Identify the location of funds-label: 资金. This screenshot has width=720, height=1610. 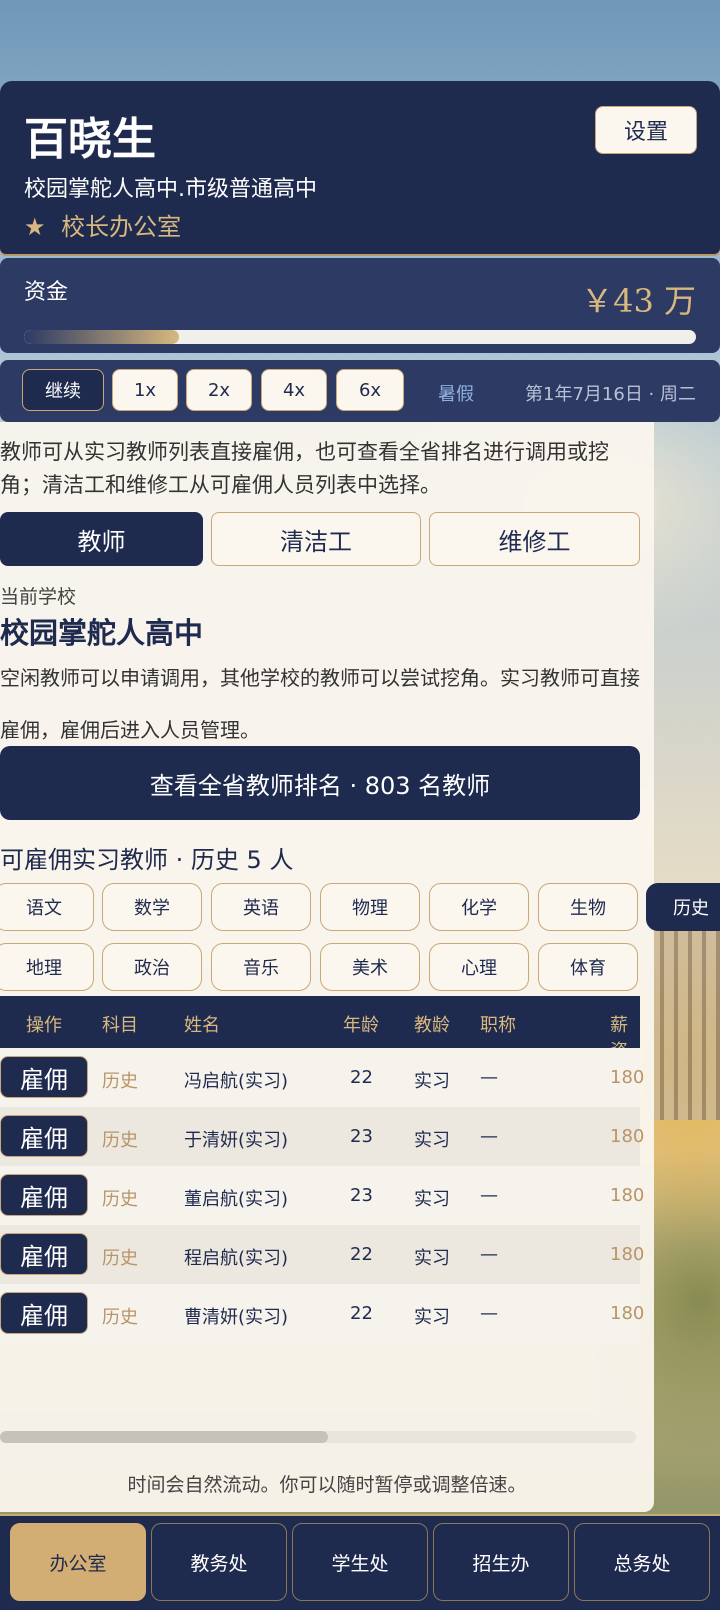
(46, 292).